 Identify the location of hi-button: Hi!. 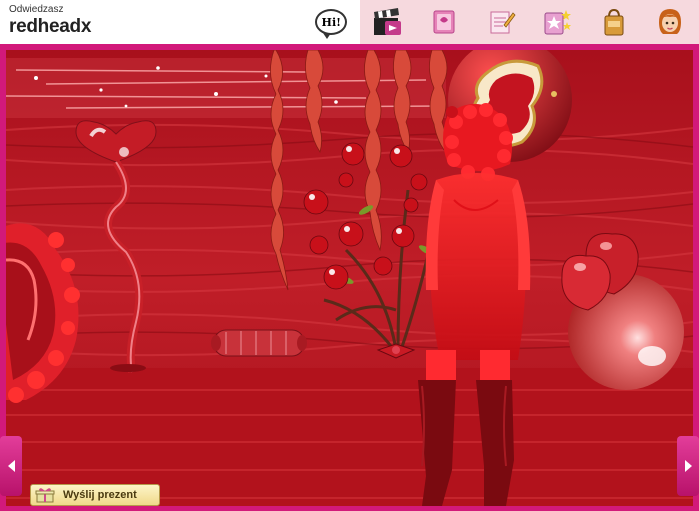
(331, 22).